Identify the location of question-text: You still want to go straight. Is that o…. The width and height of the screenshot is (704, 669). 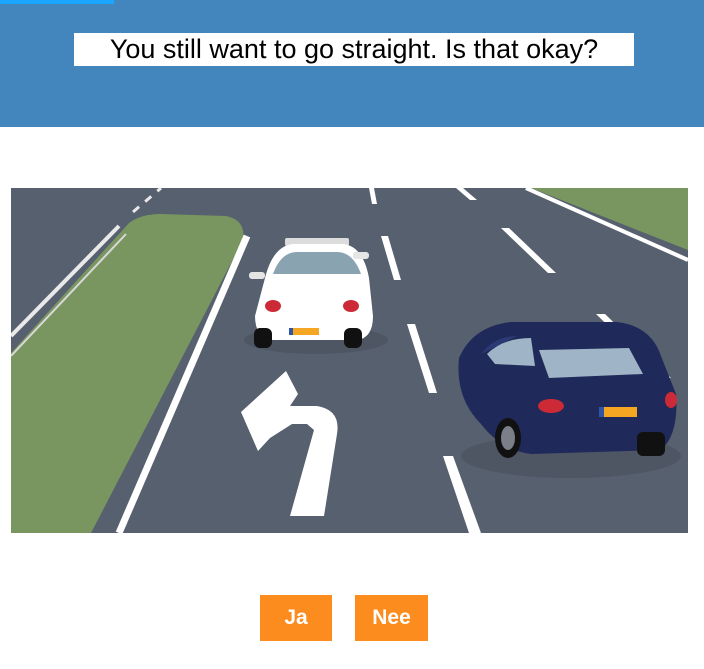
(354, 49).